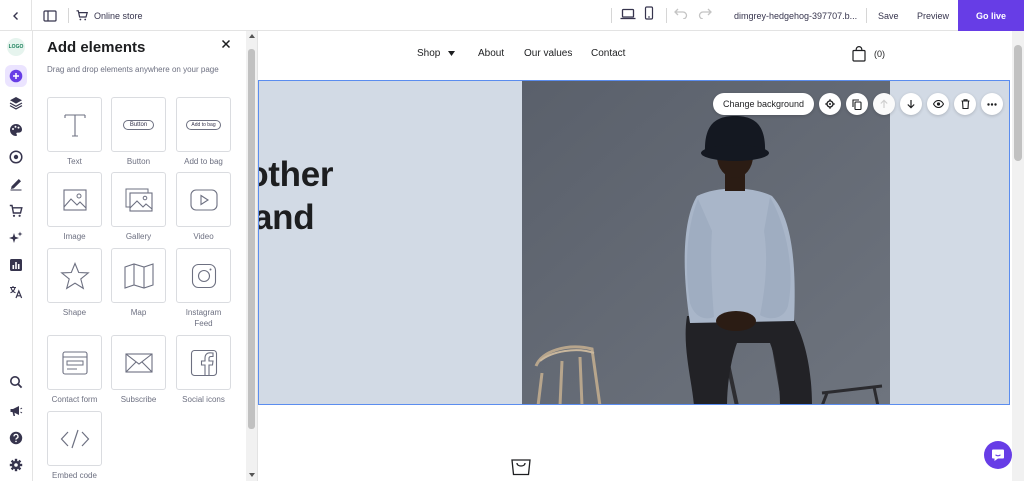 This screenshot has height=481, width=1024. I want to click on tile-preview: Add to bag, so click(203, 124).